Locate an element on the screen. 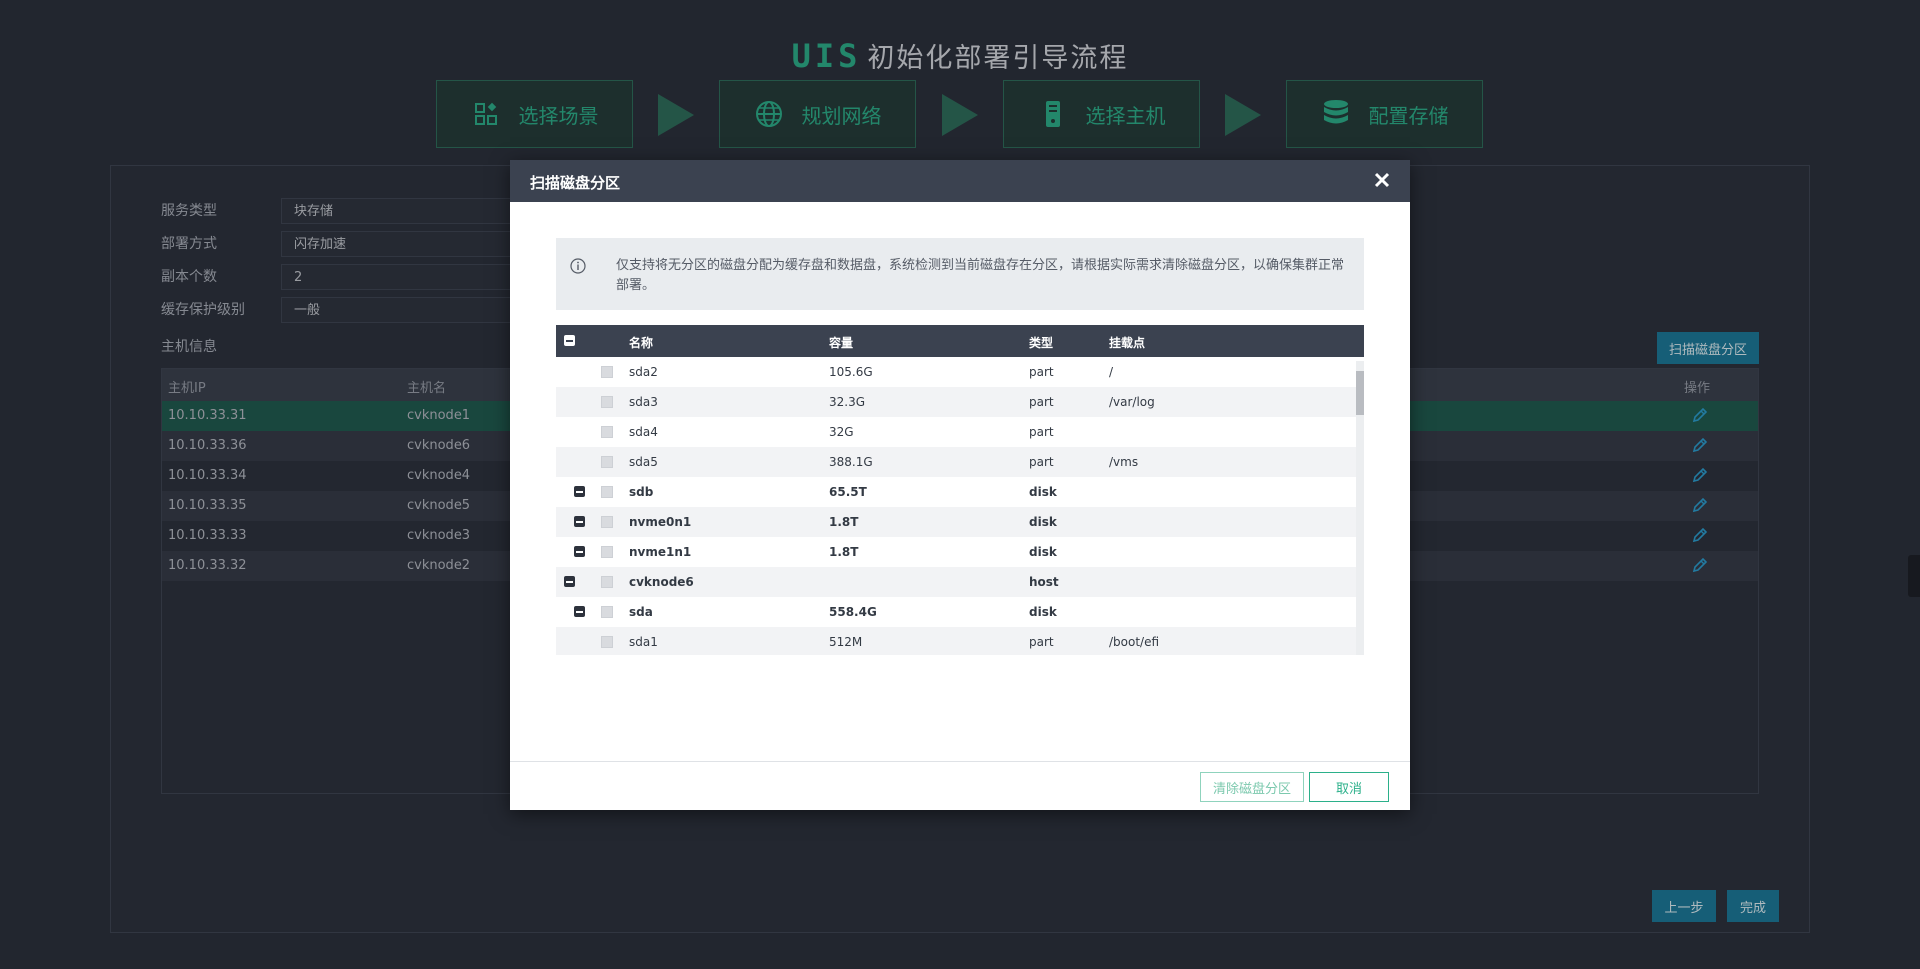 This screenshot has width=1920, height=969. table-row: sdb 65.5T disk is located at coordinates (960, 492).